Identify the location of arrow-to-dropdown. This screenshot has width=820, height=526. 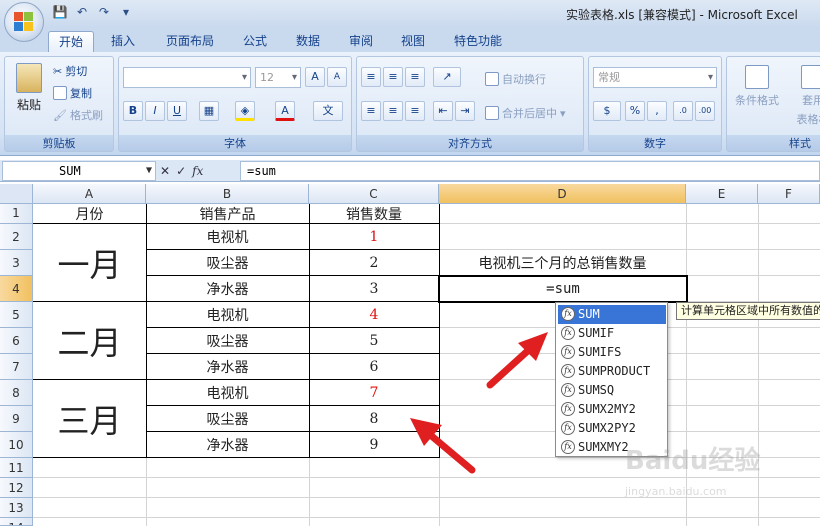
(517, 360).